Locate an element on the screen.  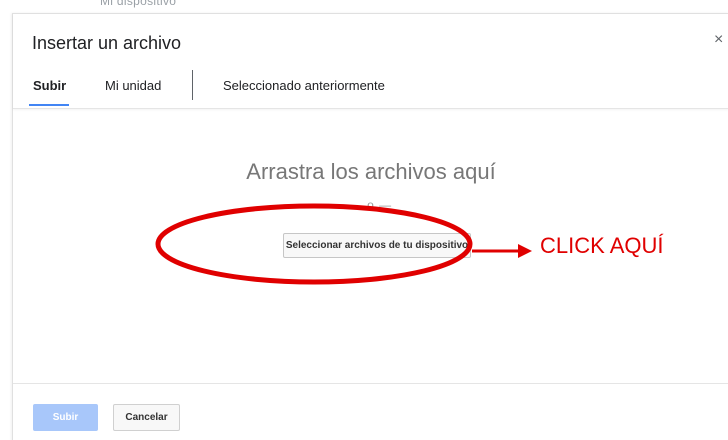
or-separator: — o — is located at coordinates (371, 205).